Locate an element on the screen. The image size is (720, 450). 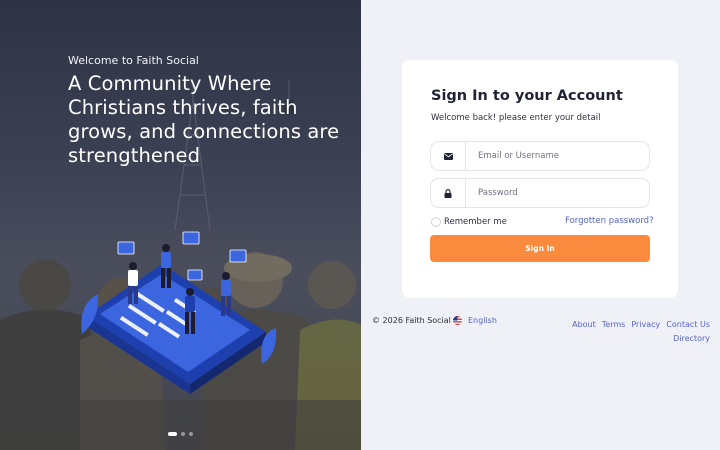
footer-link-terms: Terms is located at coordinates (614, 324).